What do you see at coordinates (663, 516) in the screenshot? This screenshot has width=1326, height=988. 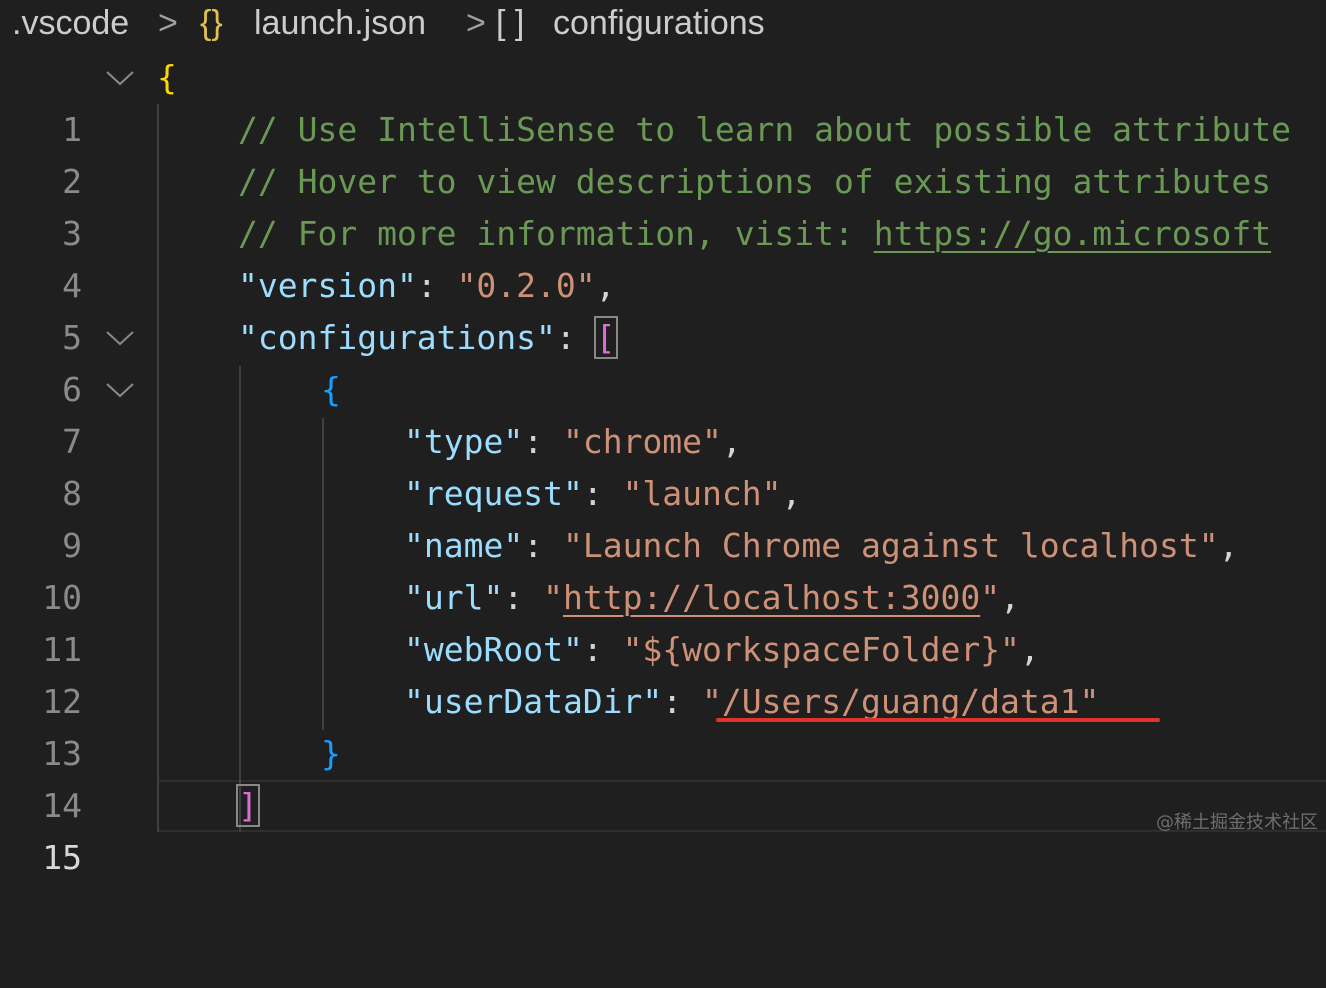 I see `code-line: 9 "request": "launch",` at bounding box center [663, 516].